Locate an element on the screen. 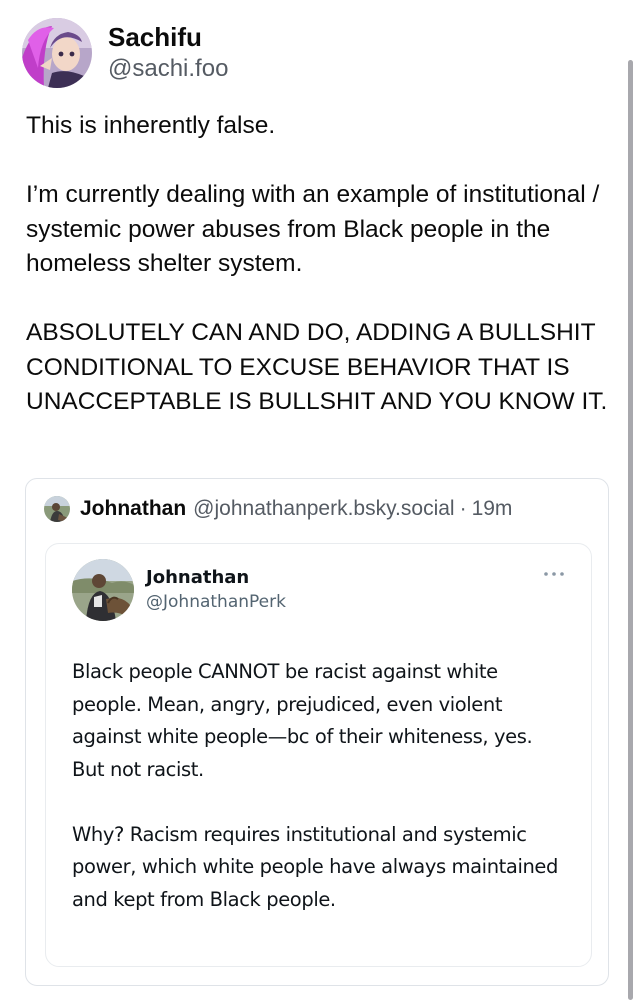 This screenshot has height=1000, width=638. quoted-timestamp: 19m is located at coordinates (492, 509).